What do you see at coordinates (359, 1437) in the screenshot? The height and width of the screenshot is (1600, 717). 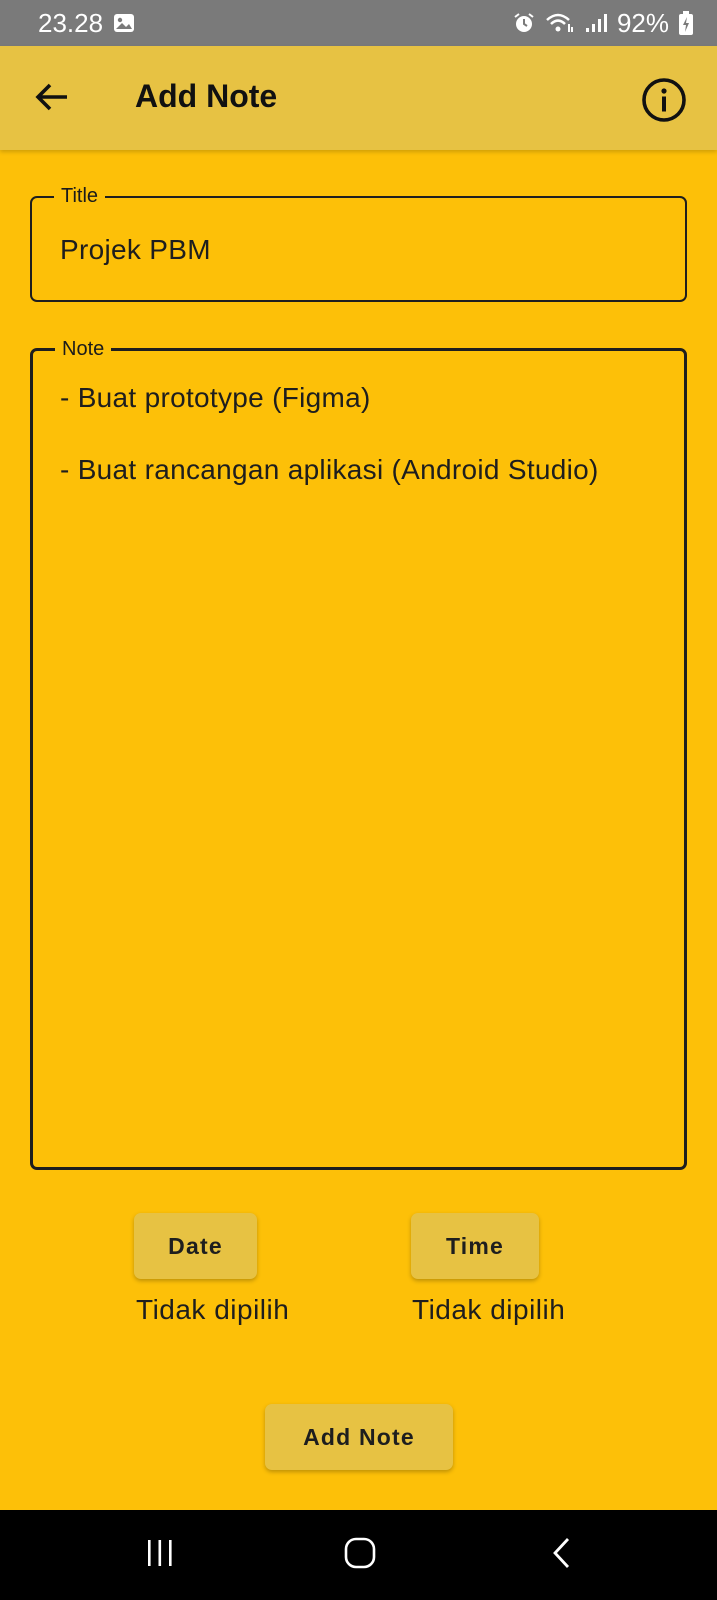 I see `add-note-button: Add Note` at bounding box center [359, 1437].